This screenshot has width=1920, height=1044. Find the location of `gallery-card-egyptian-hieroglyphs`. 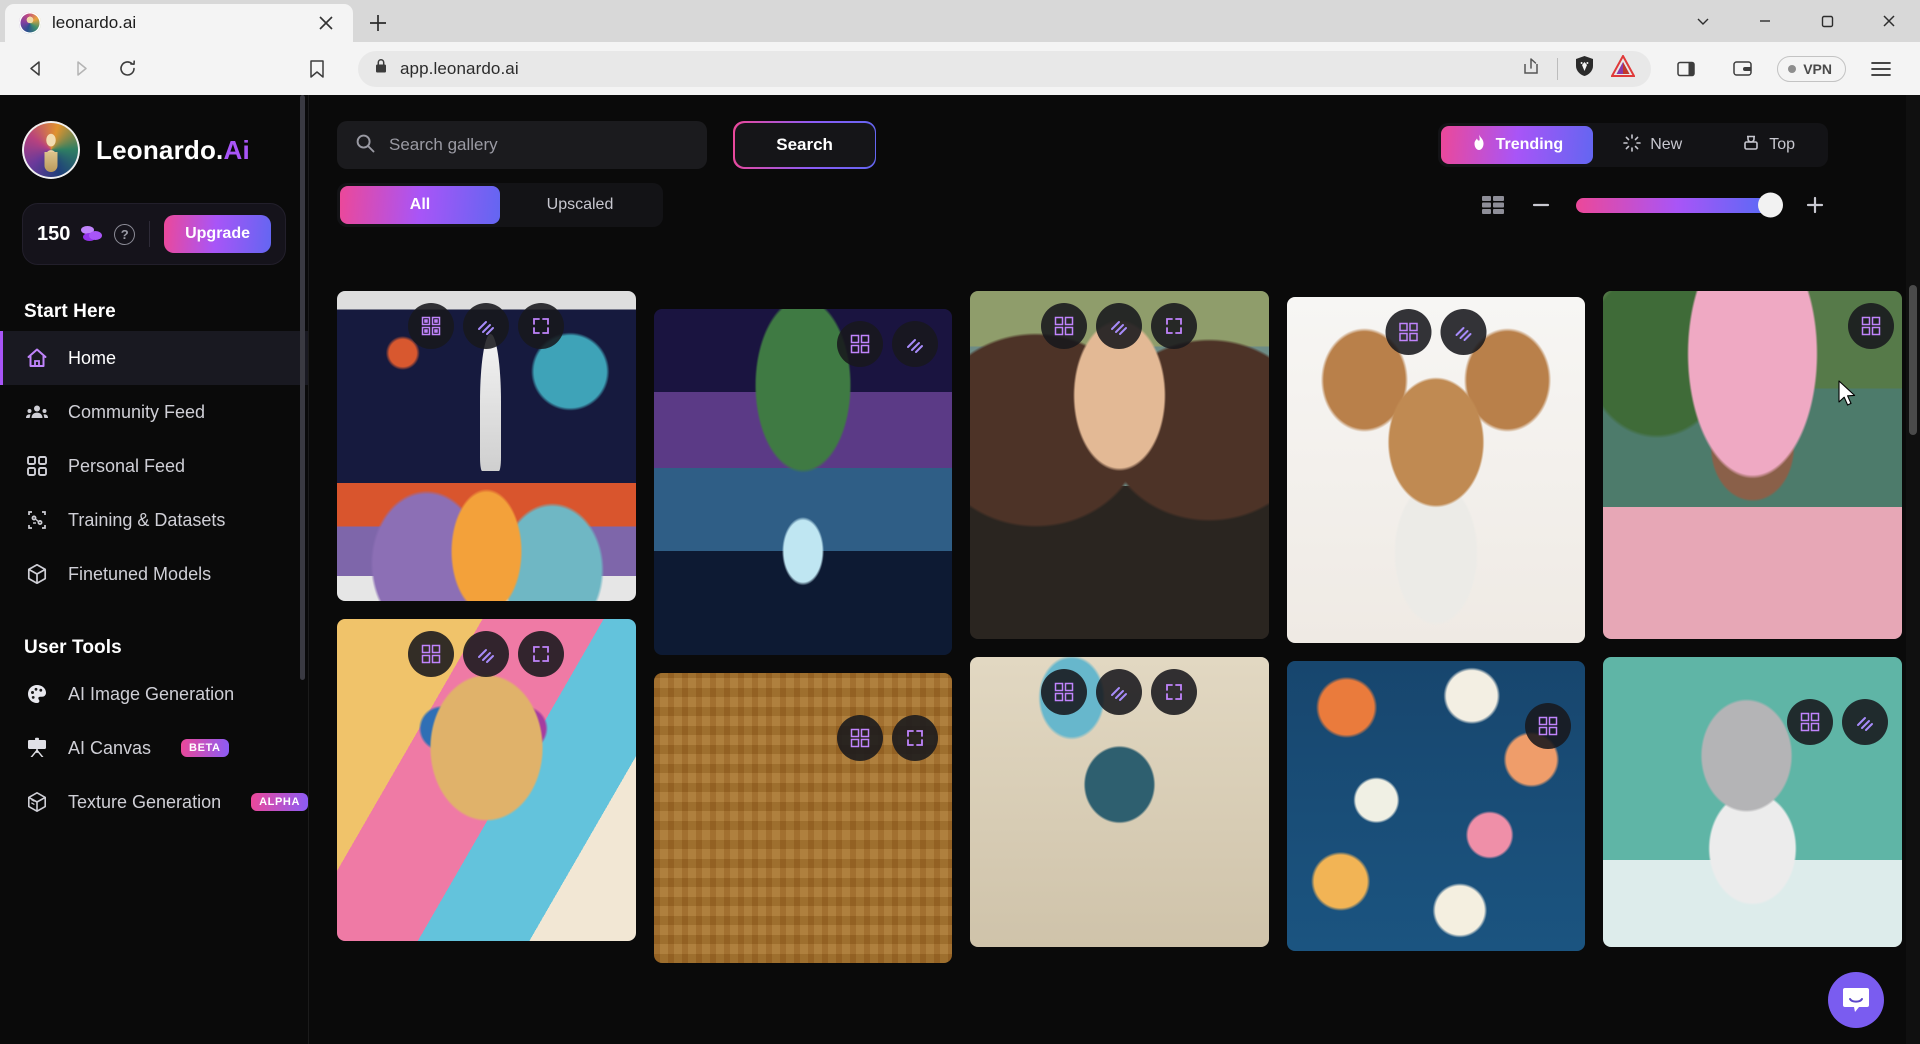

gallery-card-egyptian-hieroglyphs is located at coordinates (803, 818).